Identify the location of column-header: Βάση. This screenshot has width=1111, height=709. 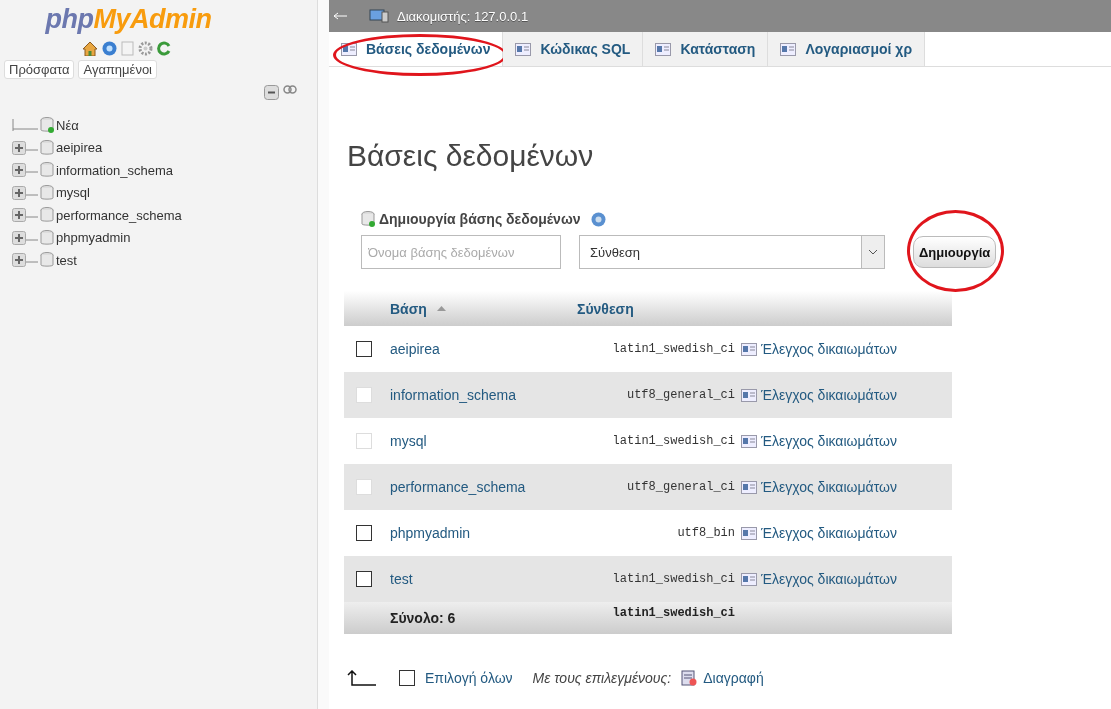
(475, 308).